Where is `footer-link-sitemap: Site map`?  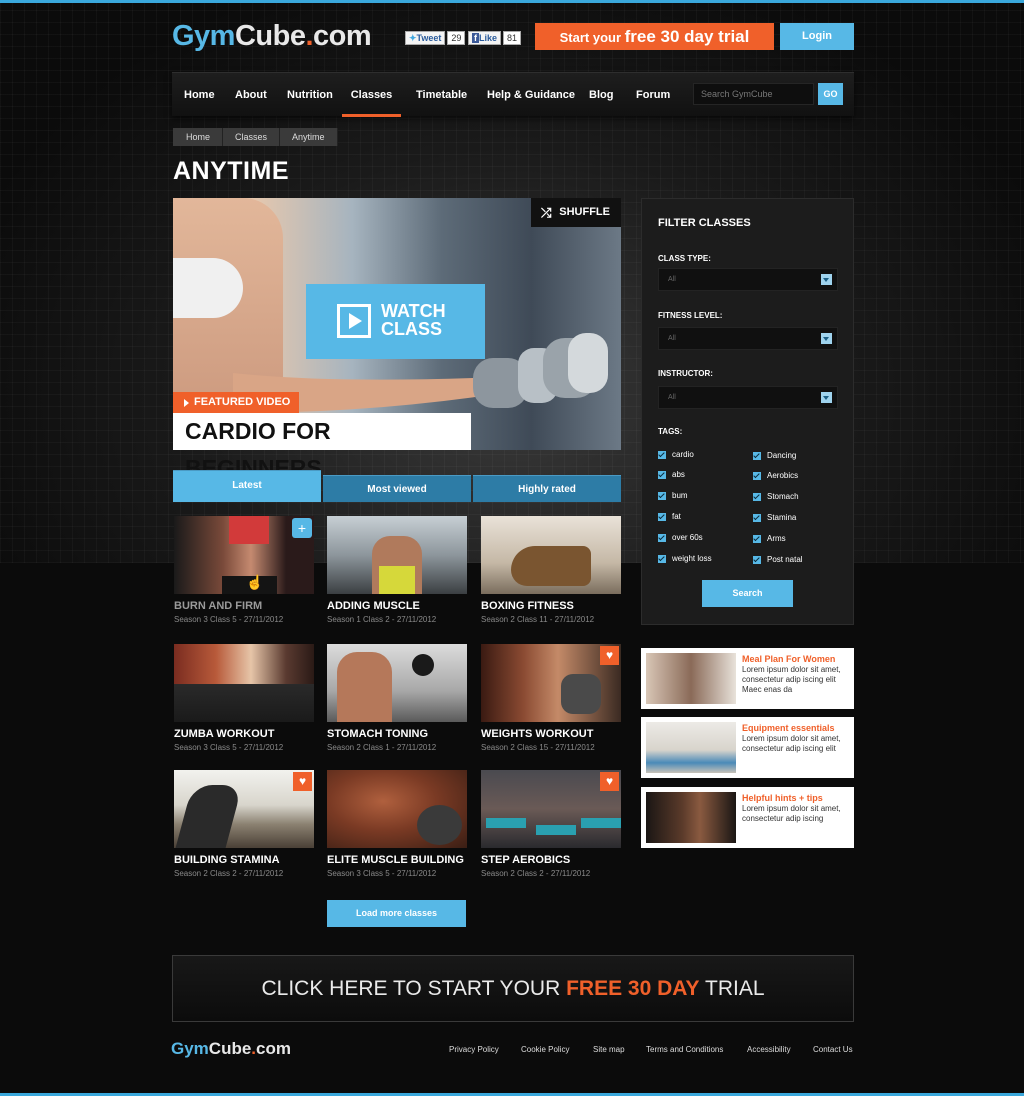
footer-link-sitemap: Site map is located at coordinates (609, 1049).